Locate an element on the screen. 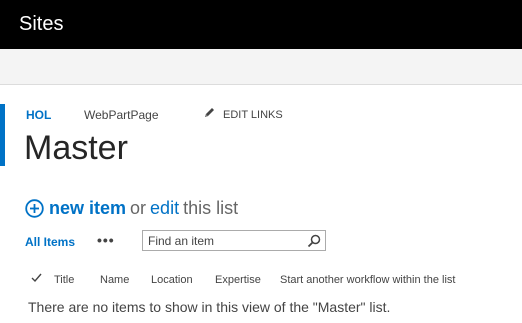 The width and height of the screenshot is (522, 323). checkmark-icon is located at coordinates (36, 277).